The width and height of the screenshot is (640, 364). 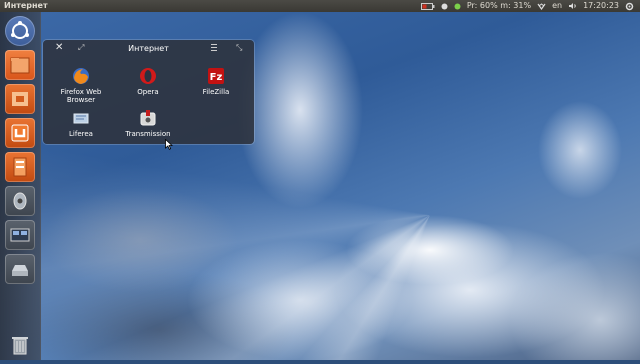 What do you see at coordinates (214, 47) in the screenshot?
I see `menu-icon` at bounding box center [214, 47].